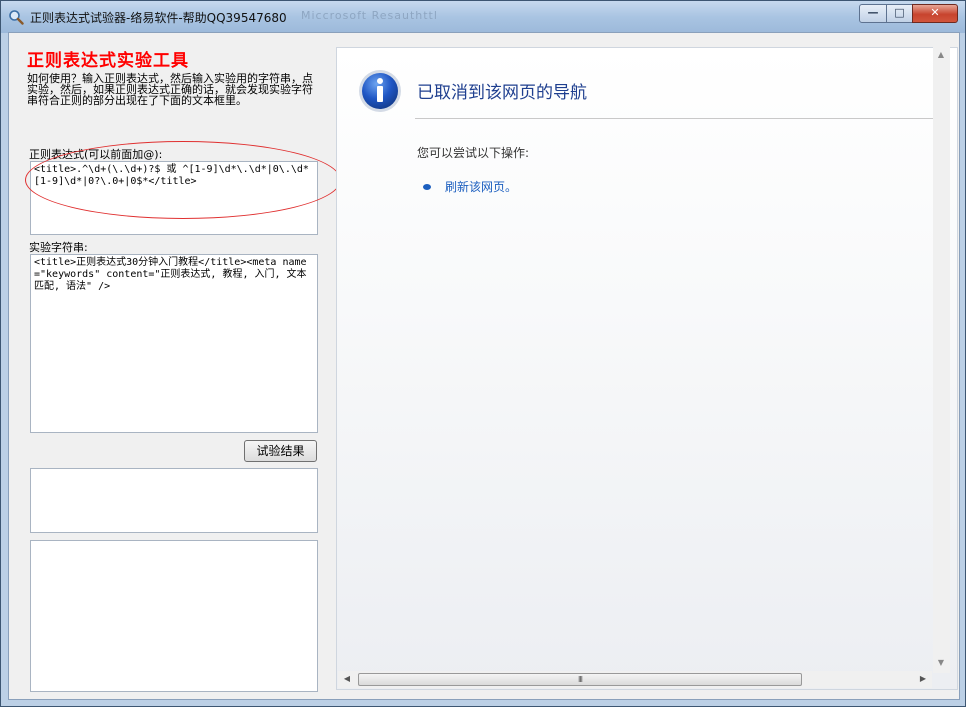 The width and height of the screenshot is (966, 707). I want to click on window-title-ghost: Miccrosoft Resauthttl, so click(369, 15).